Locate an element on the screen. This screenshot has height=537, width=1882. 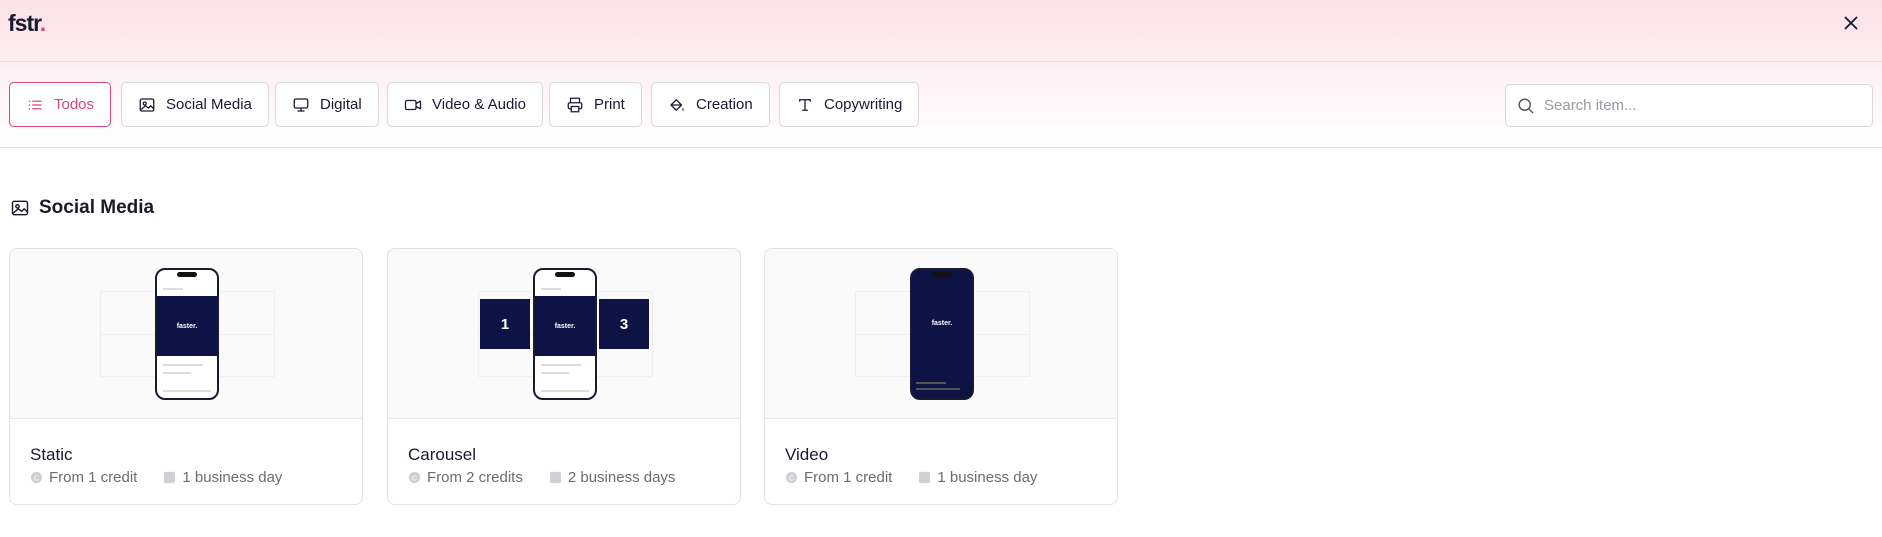
card-days: 2 business days is located at coordinates (621, 477).